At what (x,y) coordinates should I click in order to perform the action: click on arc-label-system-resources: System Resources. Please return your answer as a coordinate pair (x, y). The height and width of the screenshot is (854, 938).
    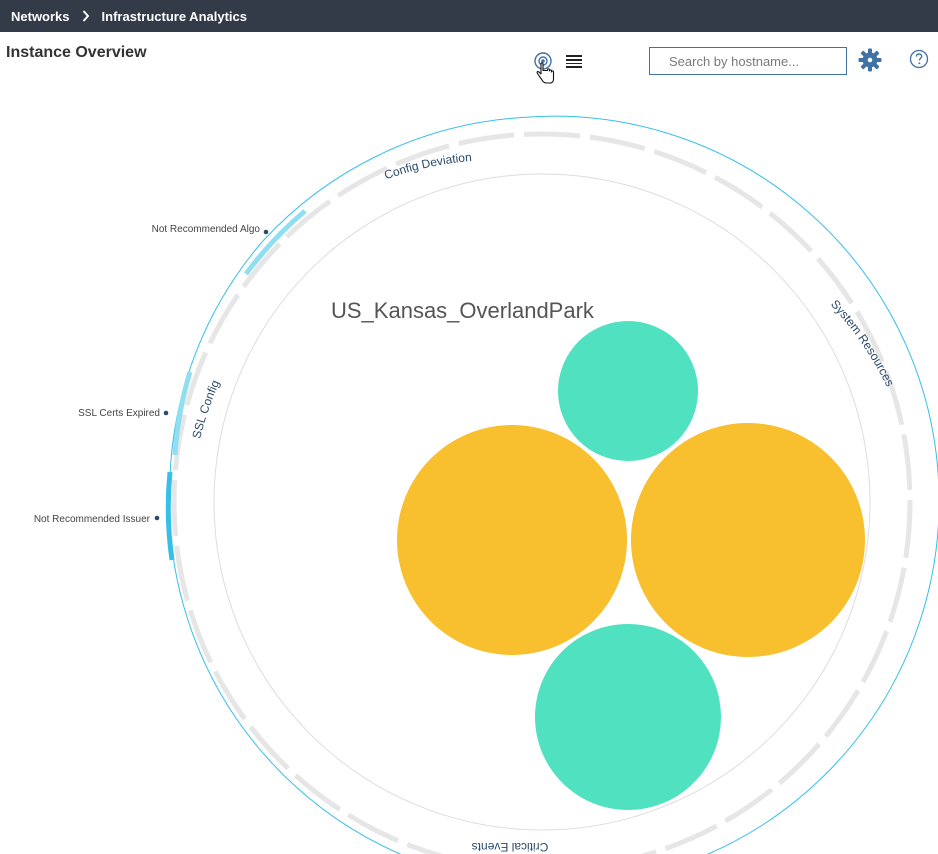
    Looking at the image, I should click on (862, 343).